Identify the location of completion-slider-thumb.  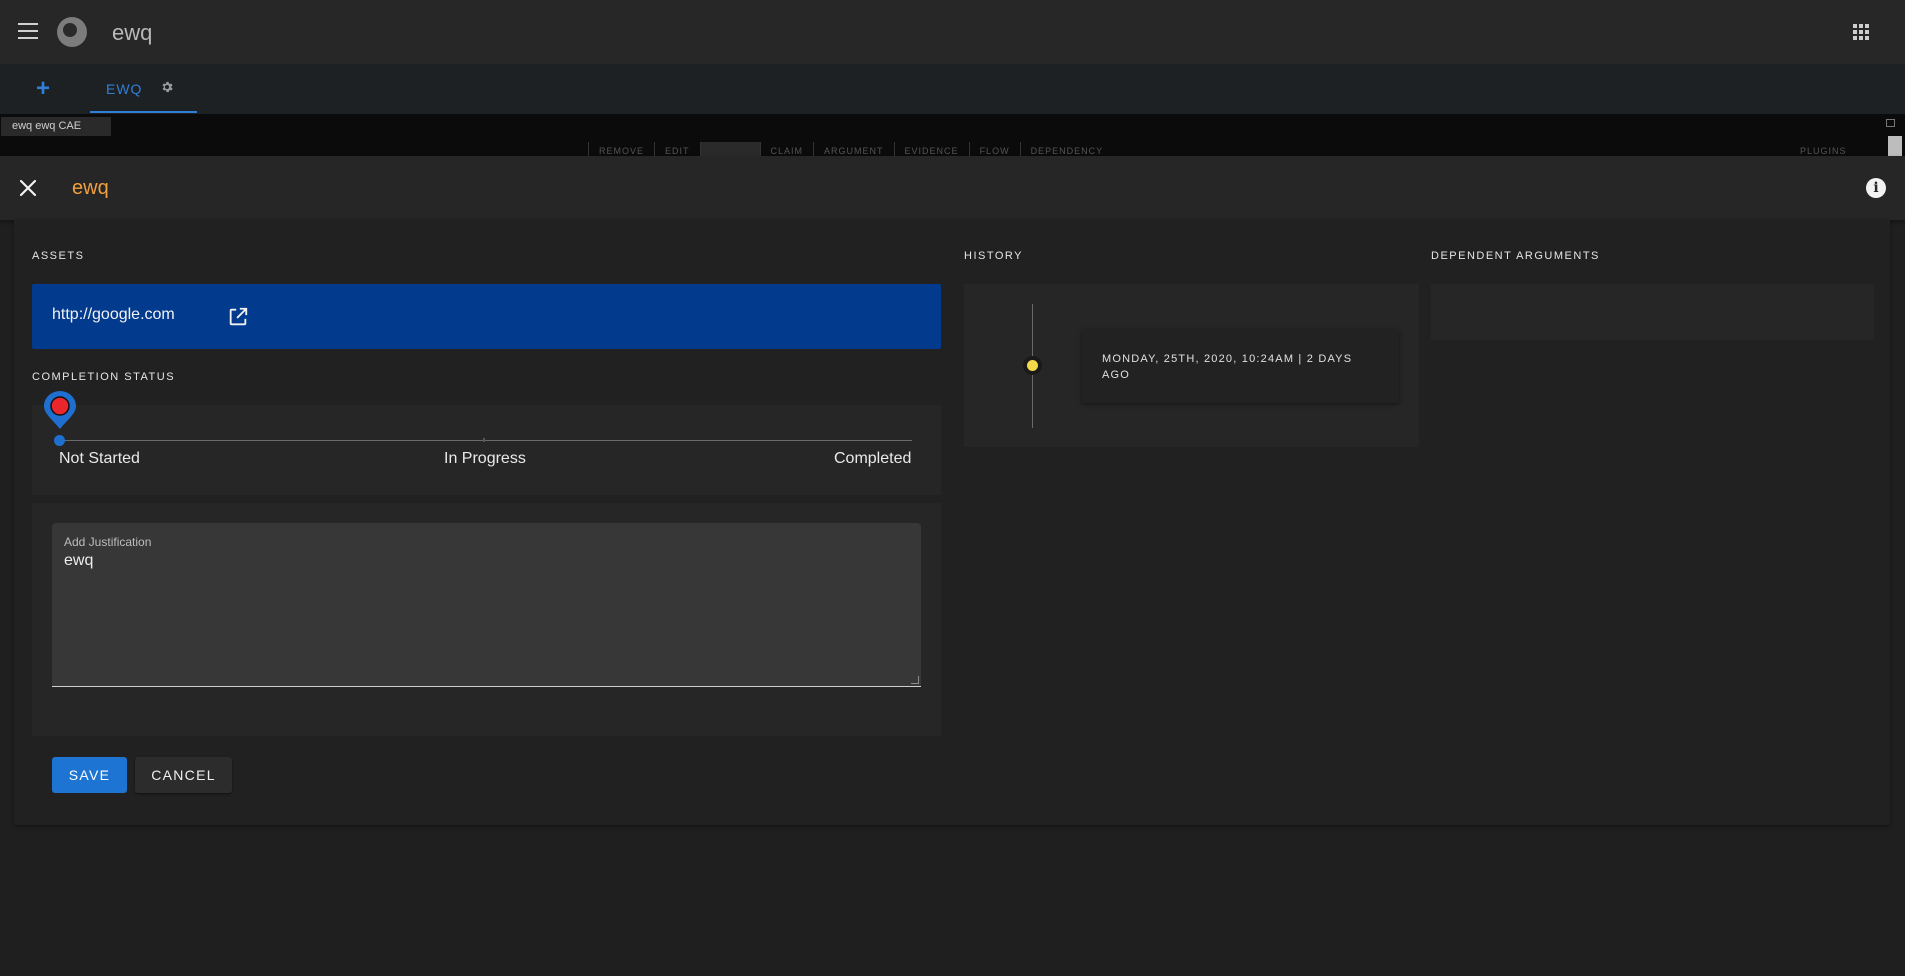
(59, 440).